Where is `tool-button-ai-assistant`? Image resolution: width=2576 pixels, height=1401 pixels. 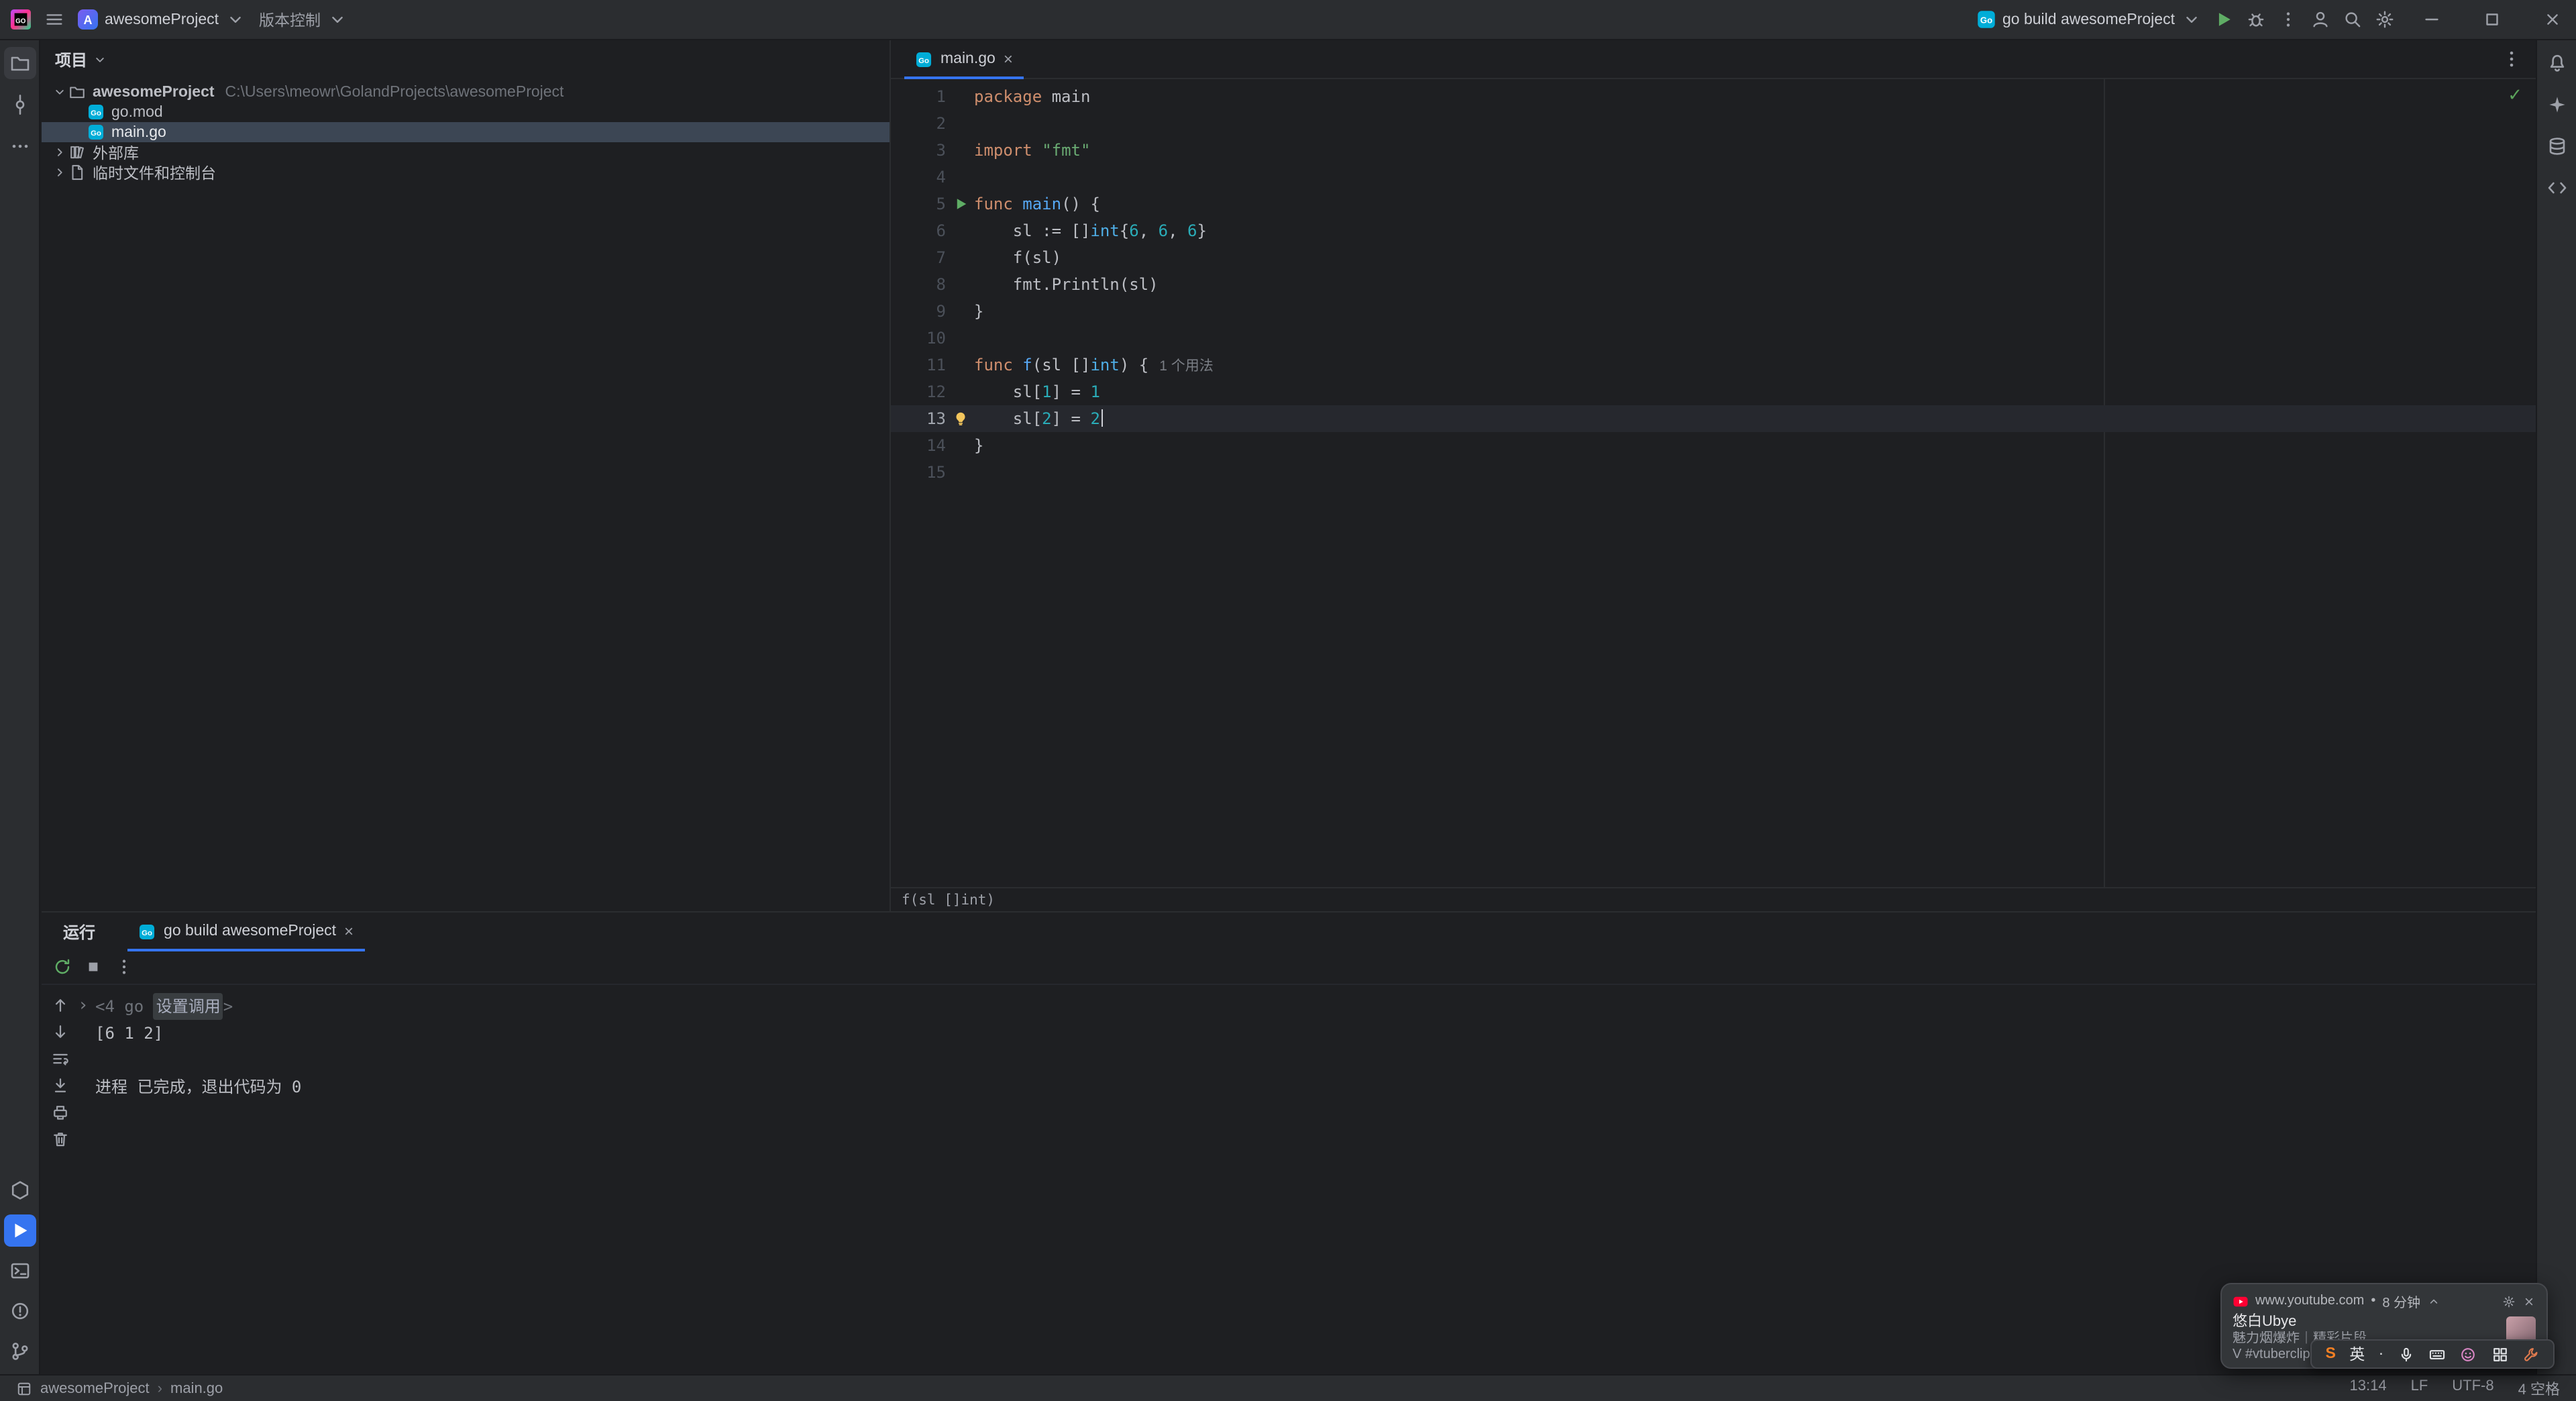 tool-button-ai-assistant is located at coordinates (2556, 105).